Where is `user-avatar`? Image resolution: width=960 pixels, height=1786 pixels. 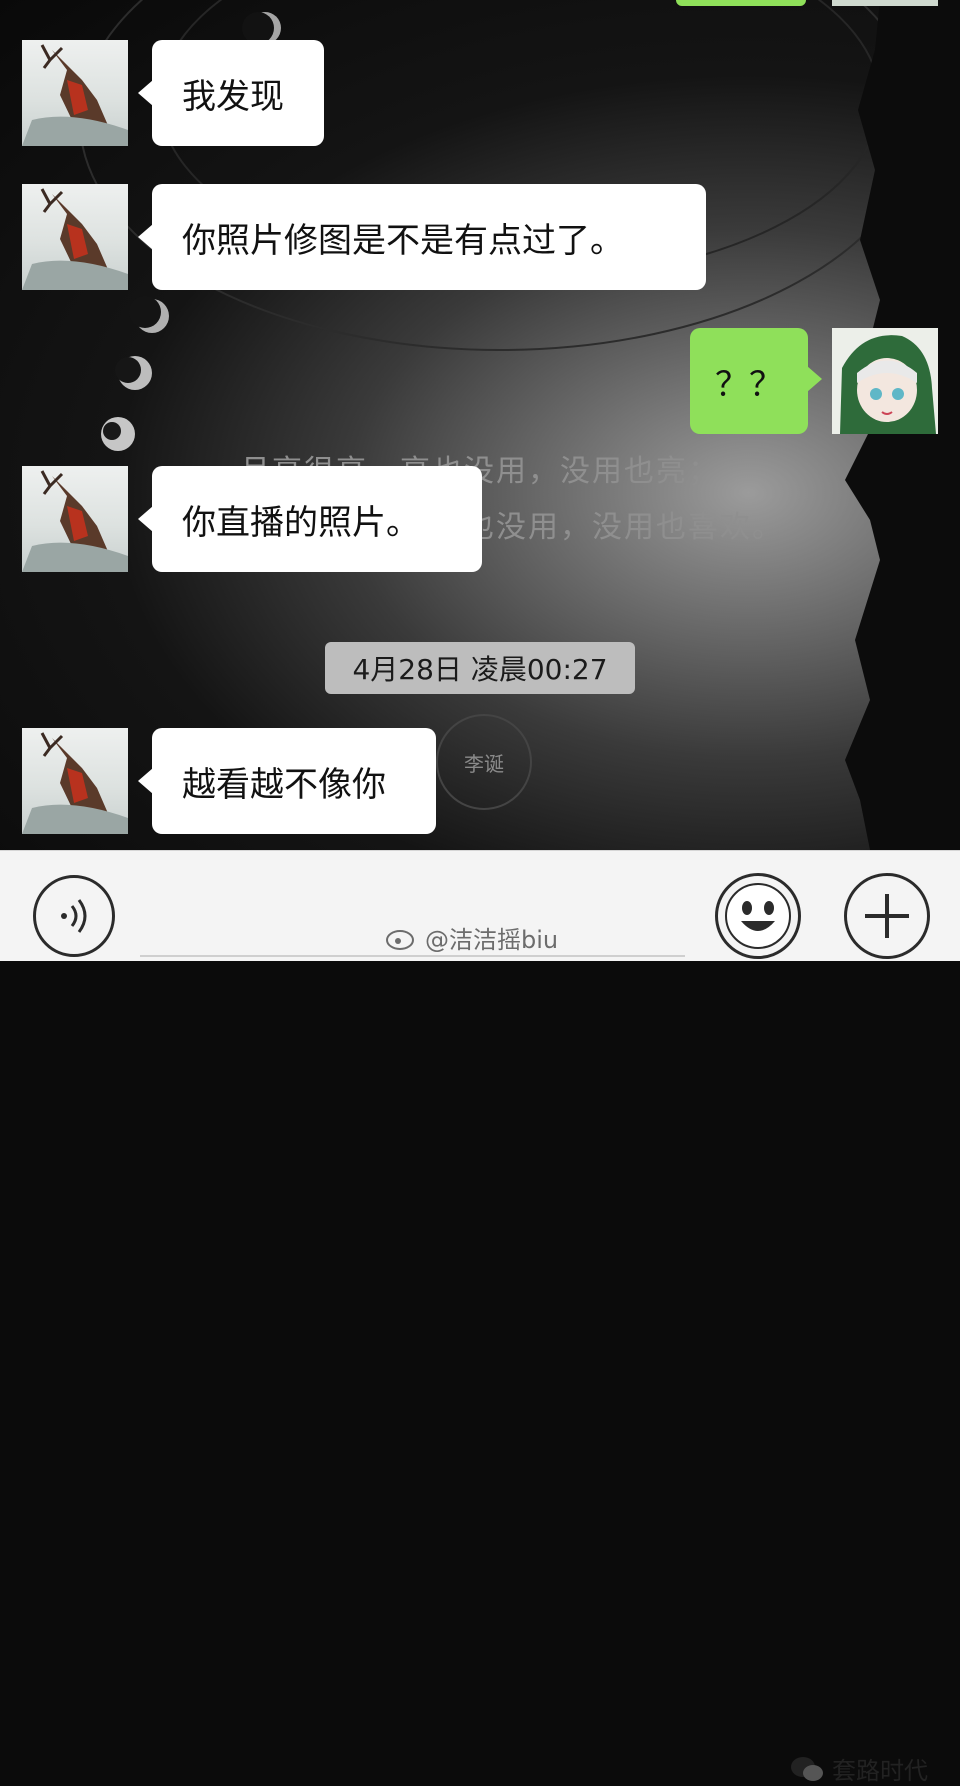
user-avatar is located at coordinates (885, 381).